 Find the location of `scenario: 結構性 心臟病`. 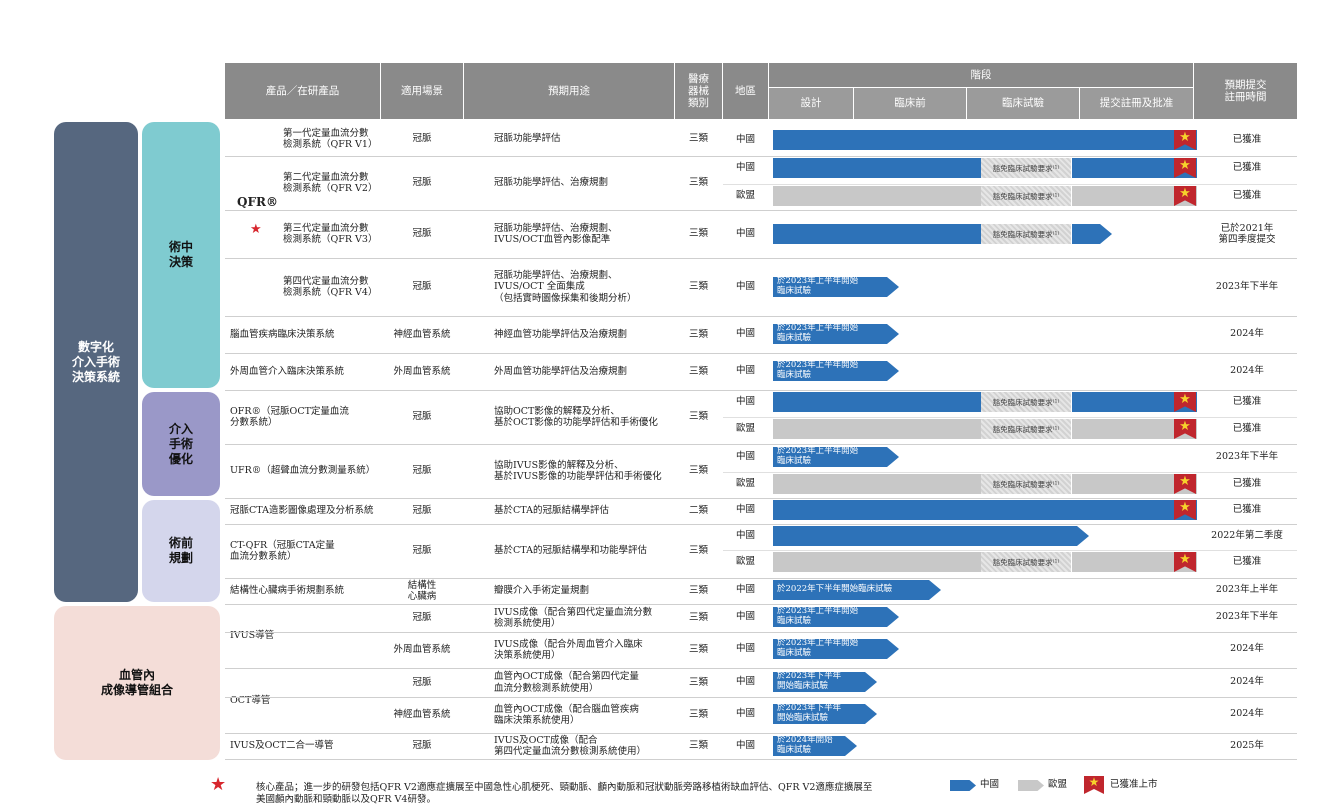

scenario: 結構性 心臟病 is located at coordinates (422, 590).